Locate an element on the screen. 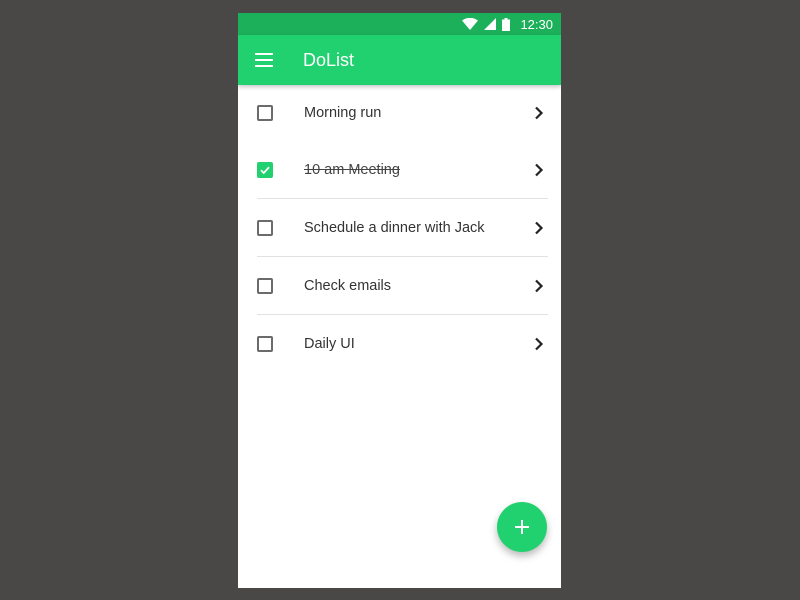 Image resolution: width=800 pixels, height=600 pixels. battery-icon is located at coordinates (506, 24).